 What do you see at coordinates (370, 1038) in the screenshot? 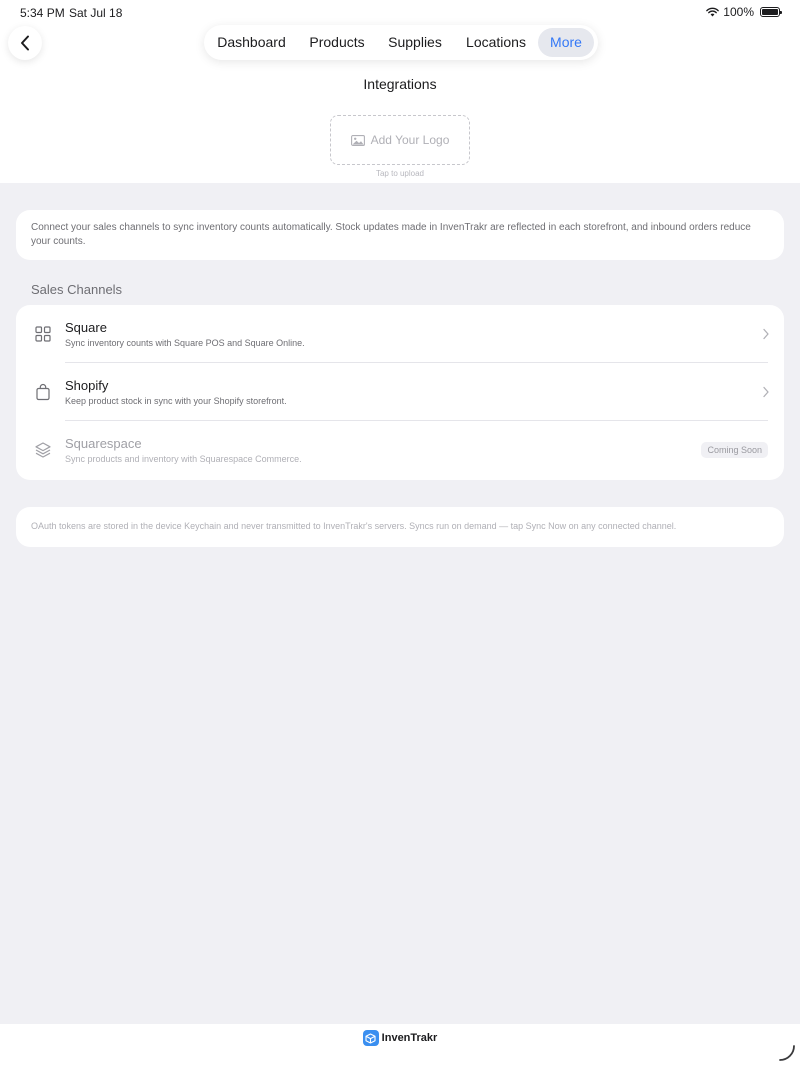
I see `box-icon` at bounding box center [370, 1038].